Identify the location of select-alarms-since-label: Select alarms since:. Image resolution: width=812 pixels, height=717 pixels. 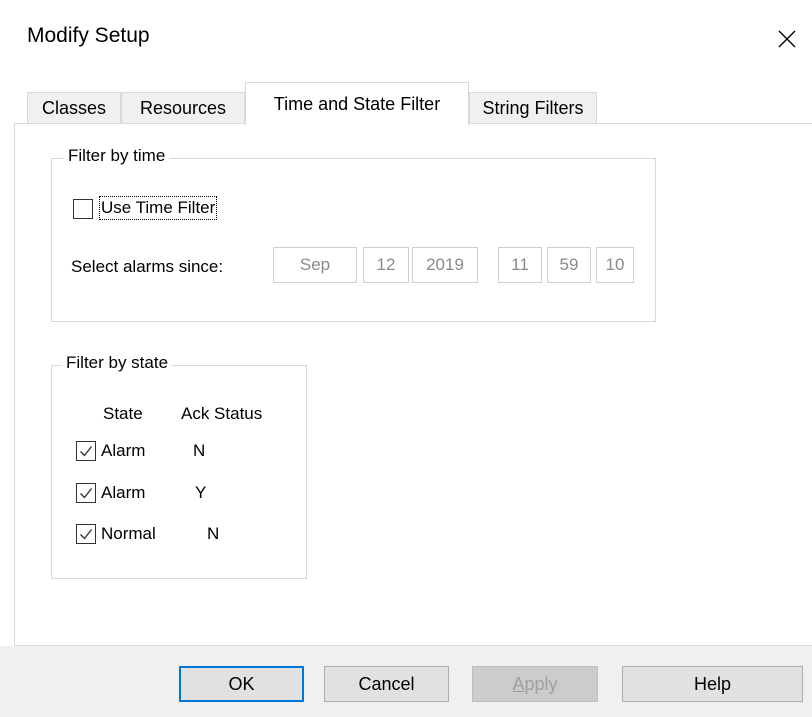
(147, 266).